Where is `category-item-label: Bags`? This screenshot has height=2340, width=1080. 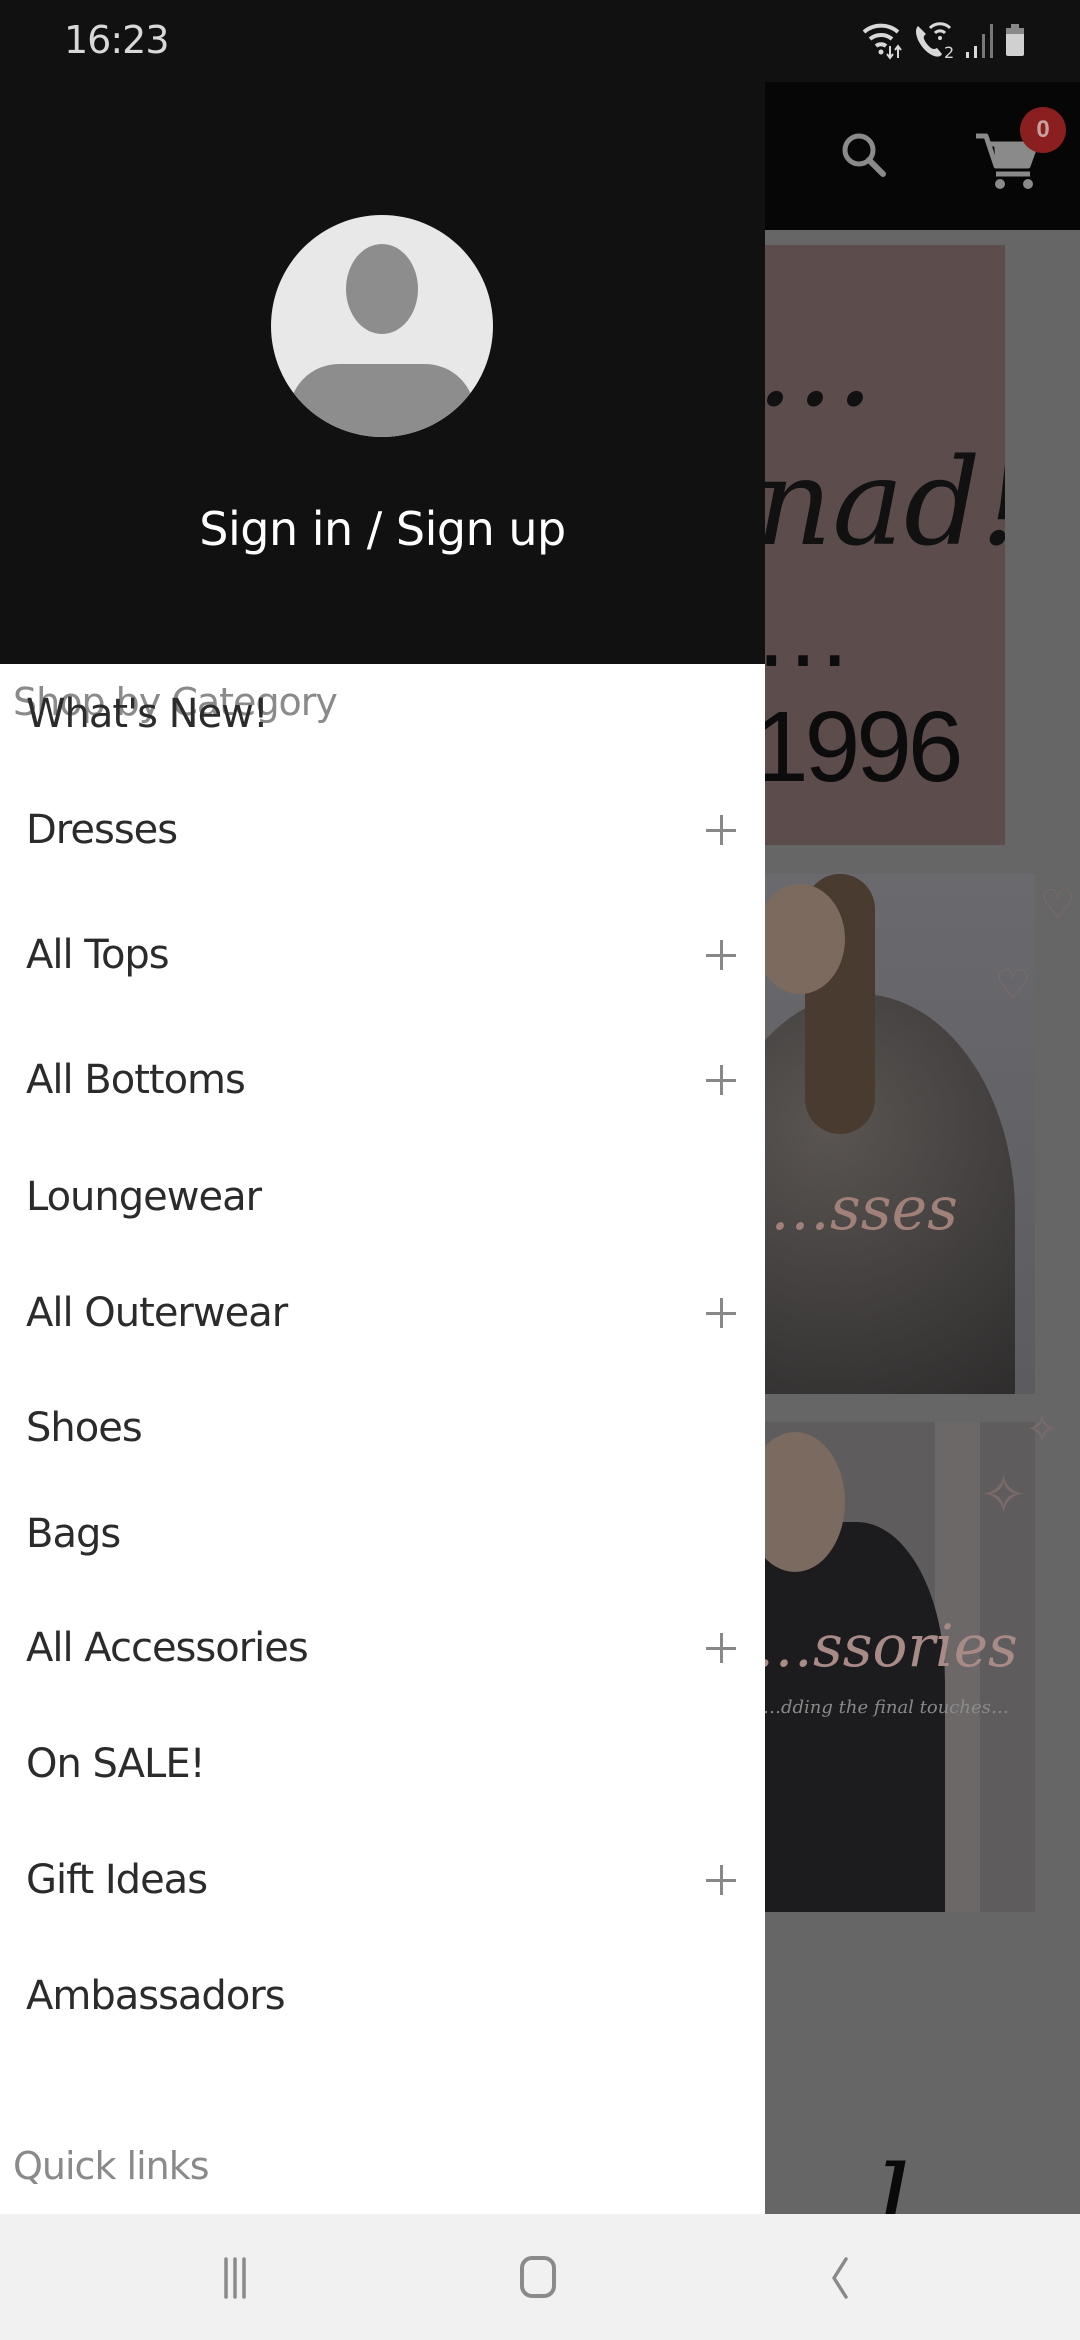
category-item-label: Bags is located at coordinates (73, 1534).